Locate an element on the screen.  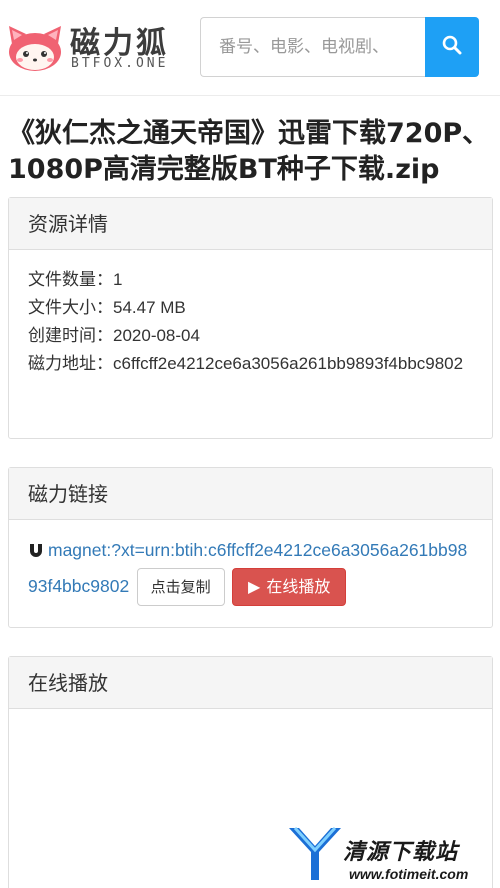
search-button is located at coordinates (452, 47).